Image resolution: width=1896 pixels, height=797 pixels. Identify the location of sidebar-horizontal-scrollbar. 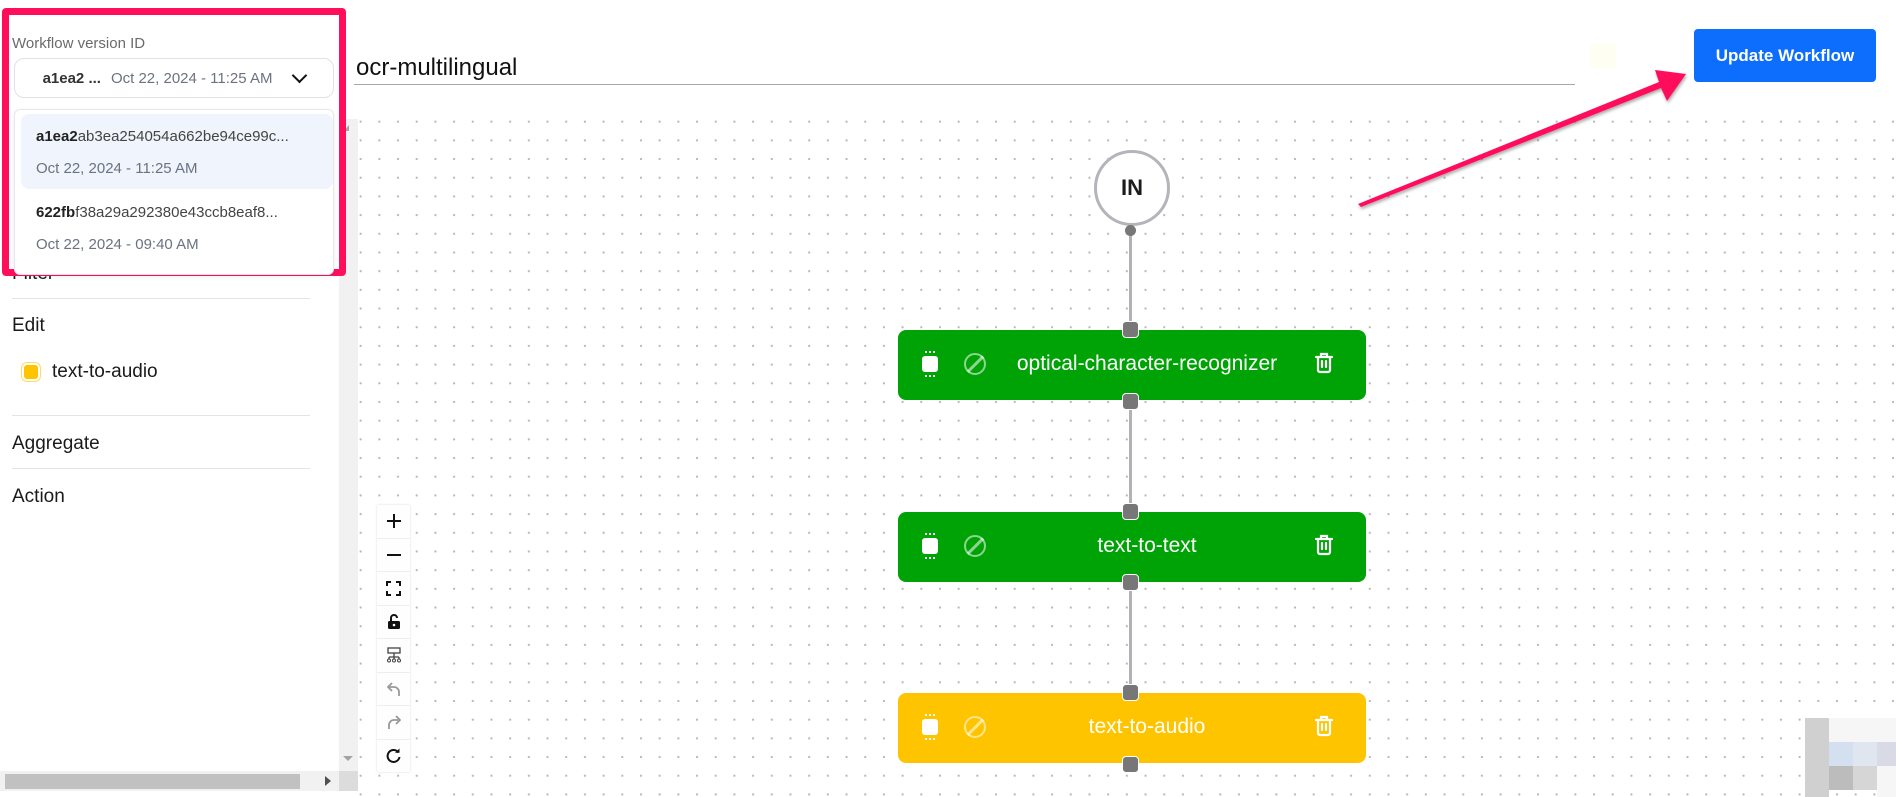
(169, 781).